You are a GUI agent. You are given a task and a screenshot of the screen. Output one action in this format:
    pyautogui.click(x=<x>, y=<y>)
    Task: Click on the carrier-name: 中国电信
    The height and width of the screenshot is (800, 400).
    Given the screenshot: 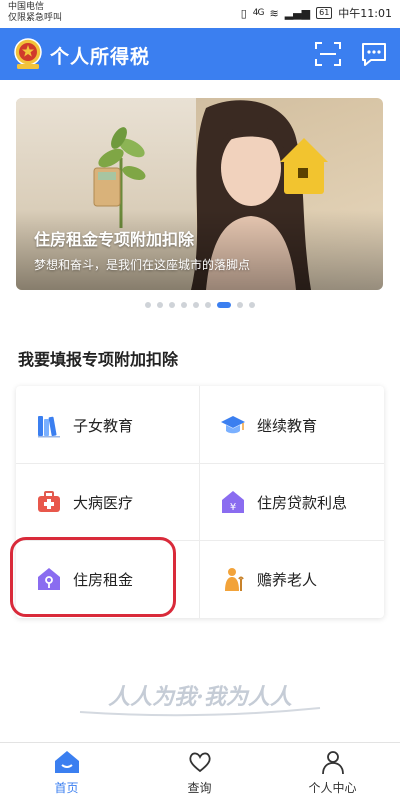 What is the action you would take?
    pyautogui.click(x=26, y=7)
    